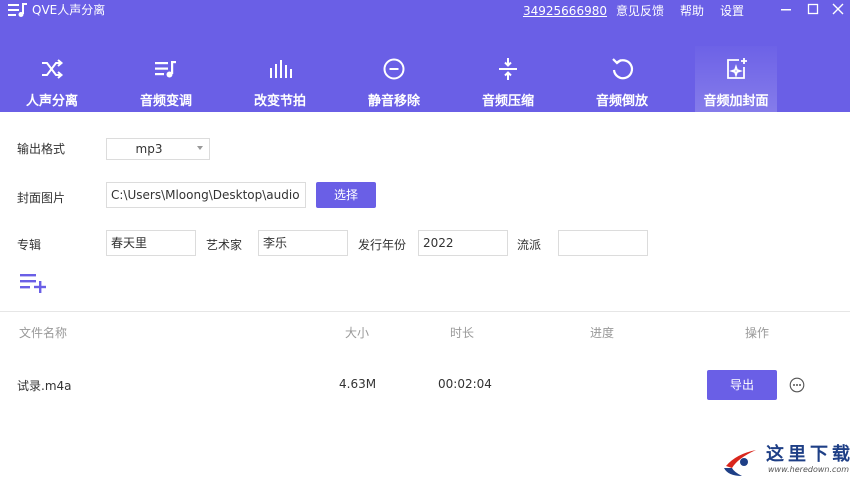  Describe the element at coordinates (358, 384) in the screenshot. I see `file-size: 4.63M` at that location.